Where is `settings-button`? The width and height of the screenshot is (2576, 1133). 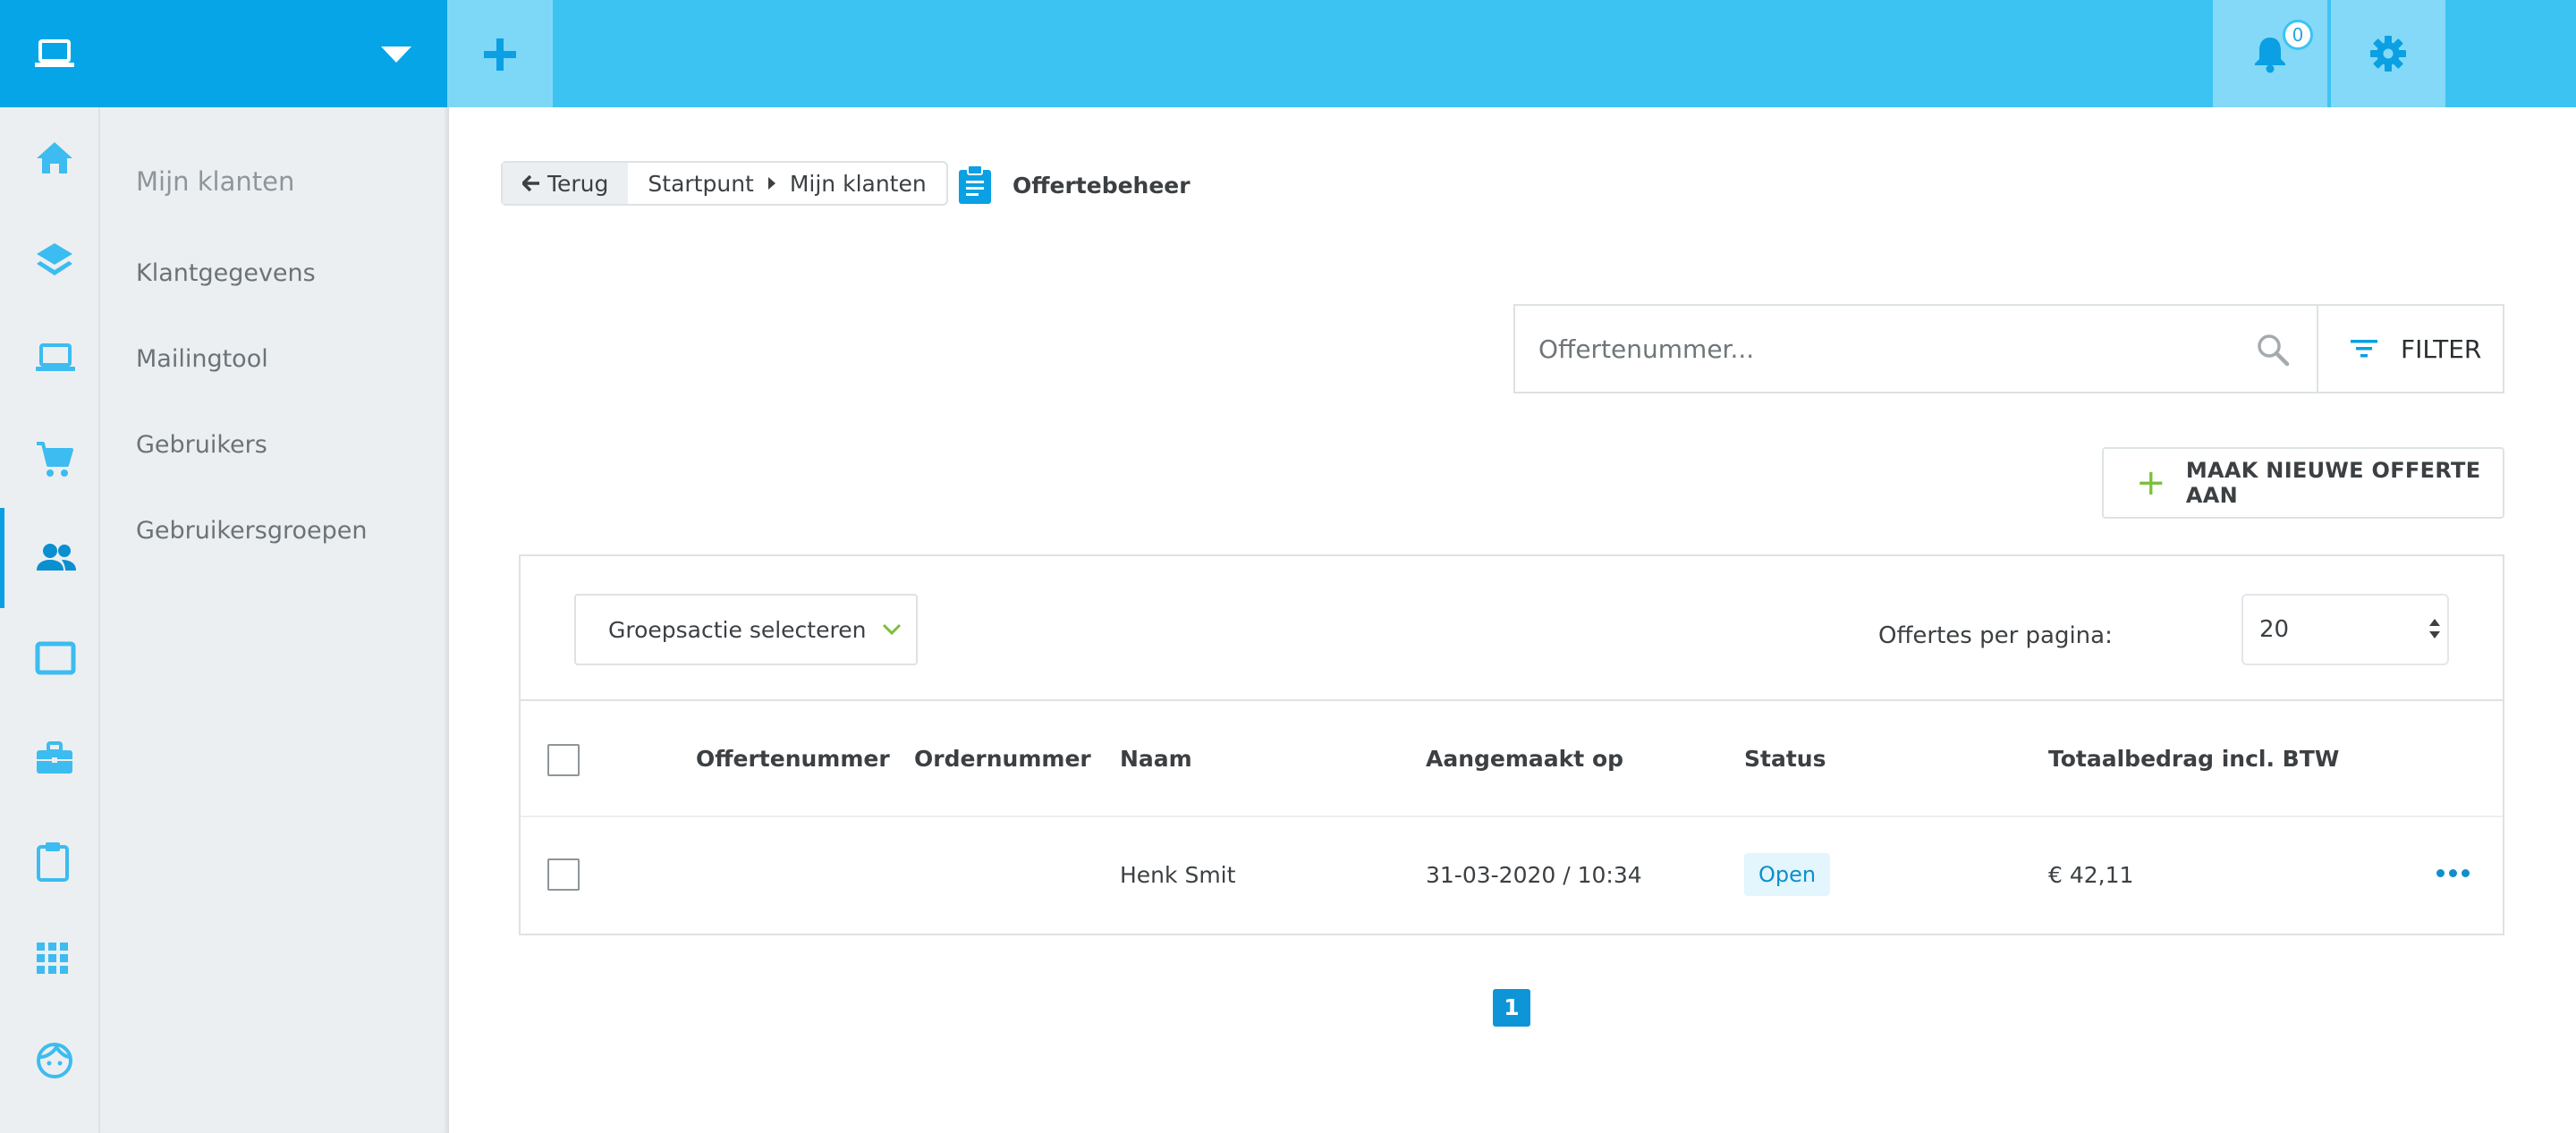
settings-button is located at coordinates (2388, 53).